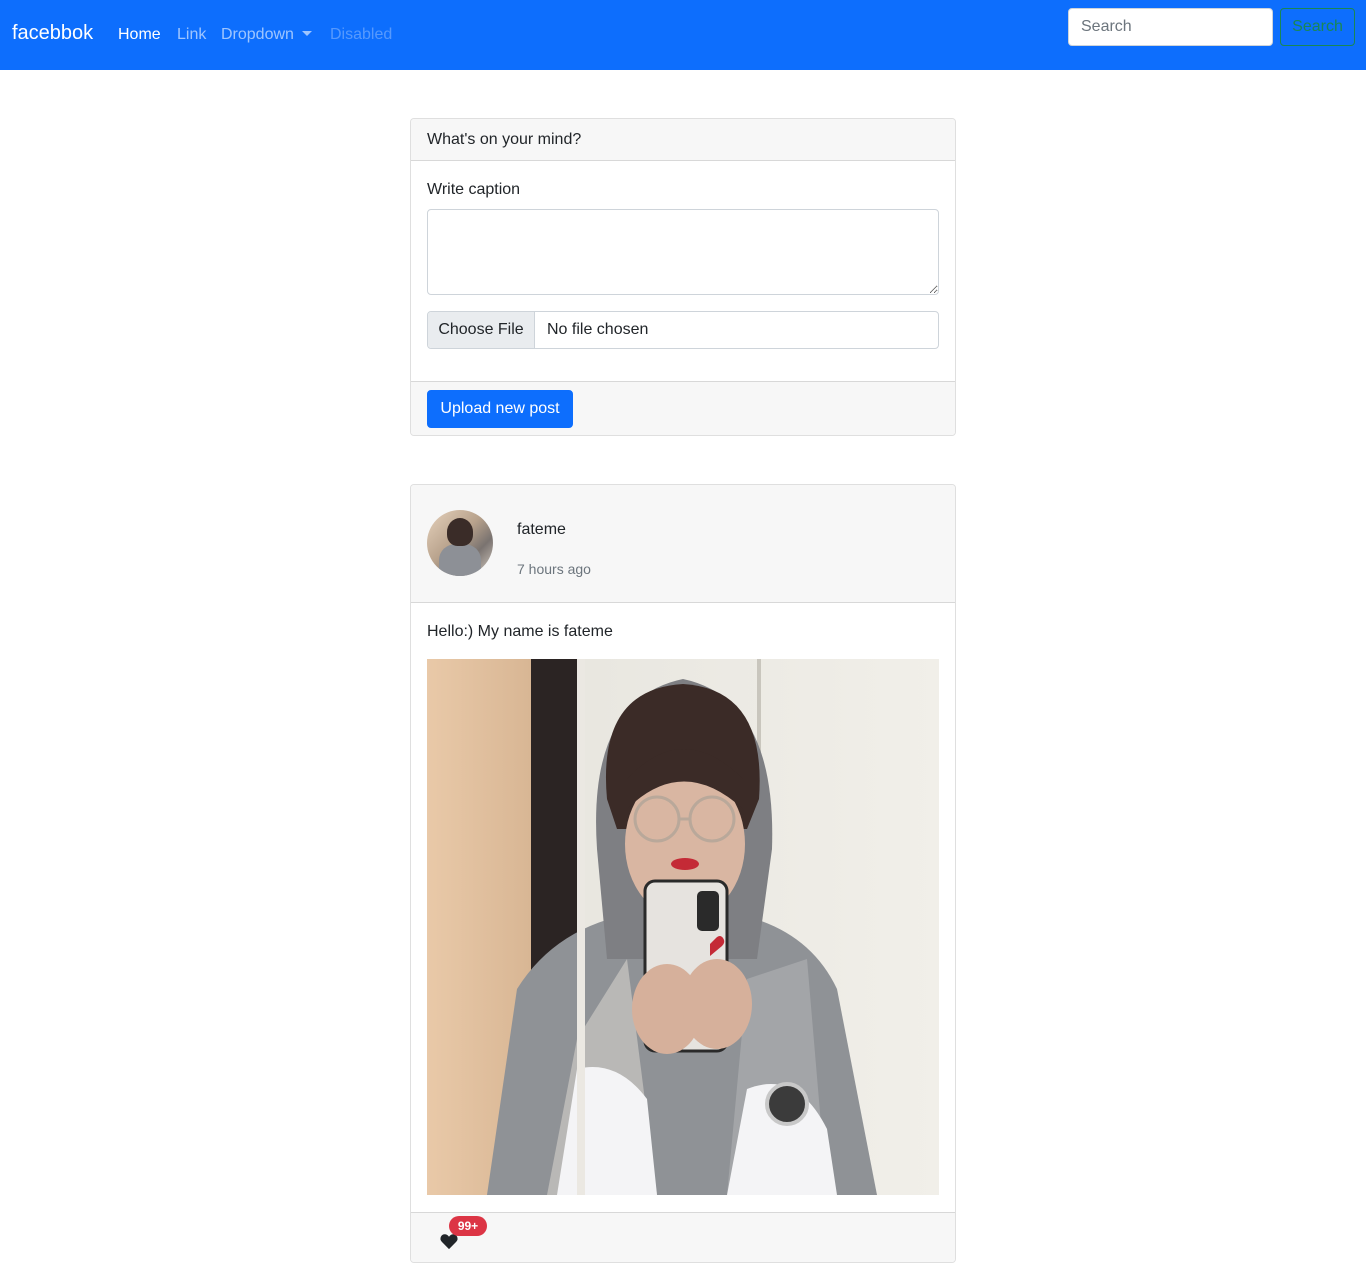 Image resolution: width=1366 pixels, height=1263 pixels. Describe the element at coordinates (361, 34) in the screenshot. I see `nav-link-disabled: Disabled` at that location.